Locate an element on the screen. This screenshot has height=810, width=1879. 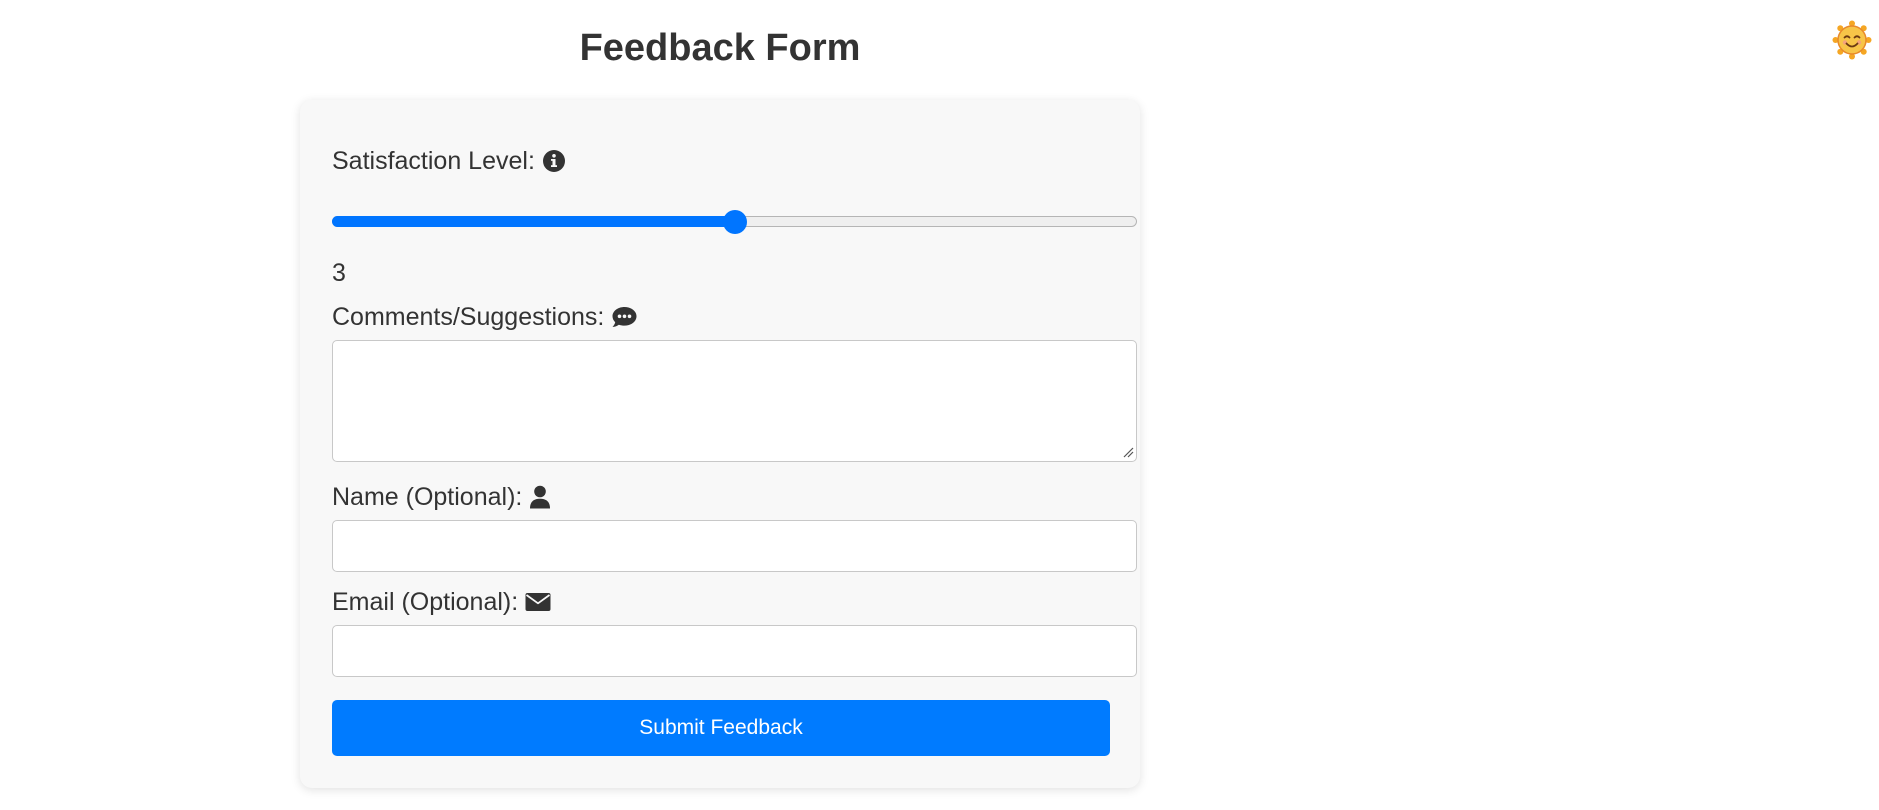
slider-thumb is located at coordinates (734, 222).